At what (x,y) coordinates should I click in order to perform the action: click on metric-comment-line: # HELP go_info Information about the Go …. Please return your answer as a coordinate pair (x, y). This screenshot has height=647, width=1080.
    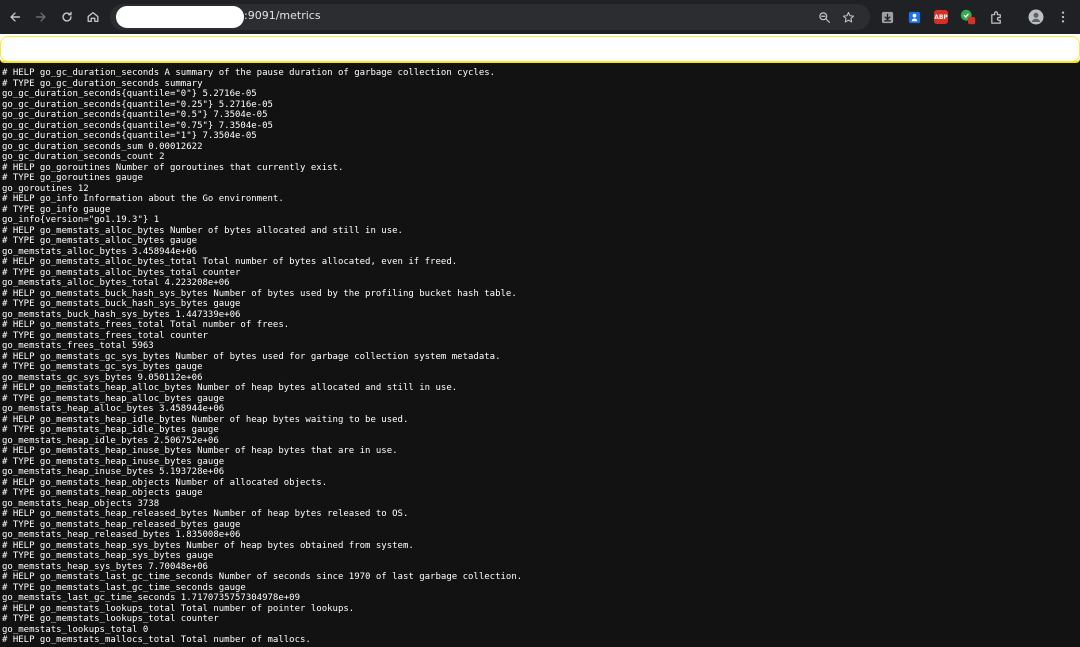
    Looking at the image, I should click on (143, 199).